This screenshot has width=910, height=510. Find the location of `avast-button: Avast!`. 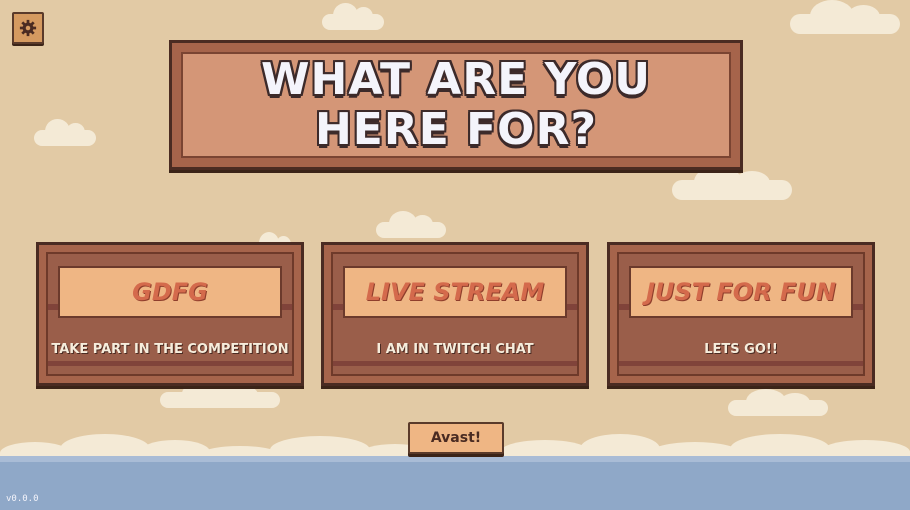

avast-button: Avast! is located at coordinates (456, 438).